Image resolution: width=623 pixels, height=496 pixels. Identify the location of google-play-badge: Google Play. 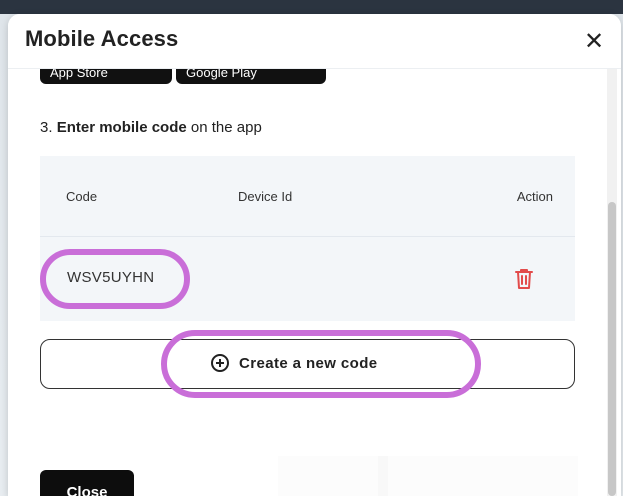
(251, 76).